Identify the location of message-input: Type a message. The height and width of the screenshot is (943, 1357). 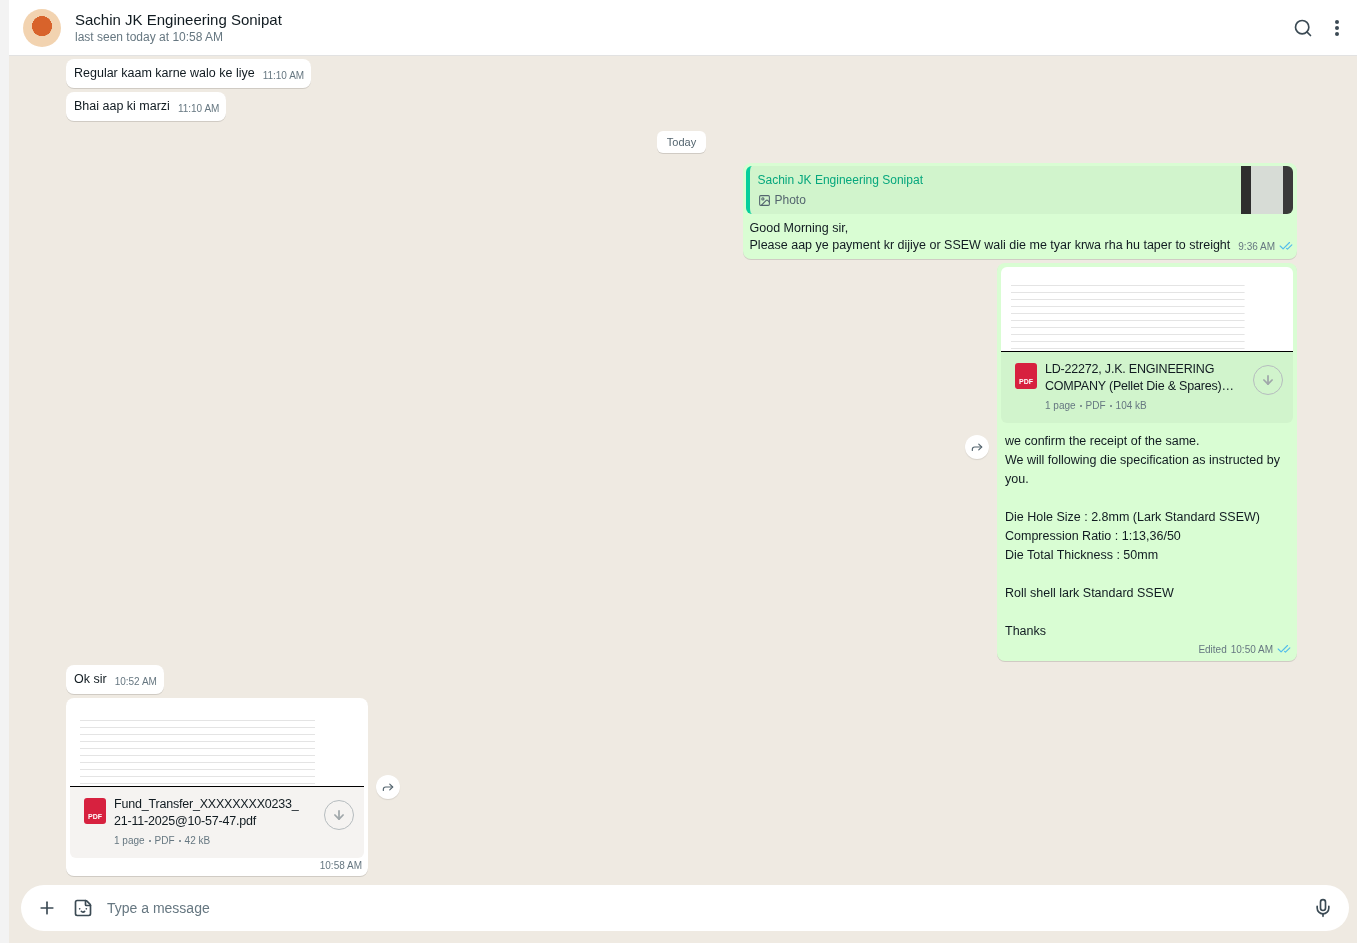
(703, 908).